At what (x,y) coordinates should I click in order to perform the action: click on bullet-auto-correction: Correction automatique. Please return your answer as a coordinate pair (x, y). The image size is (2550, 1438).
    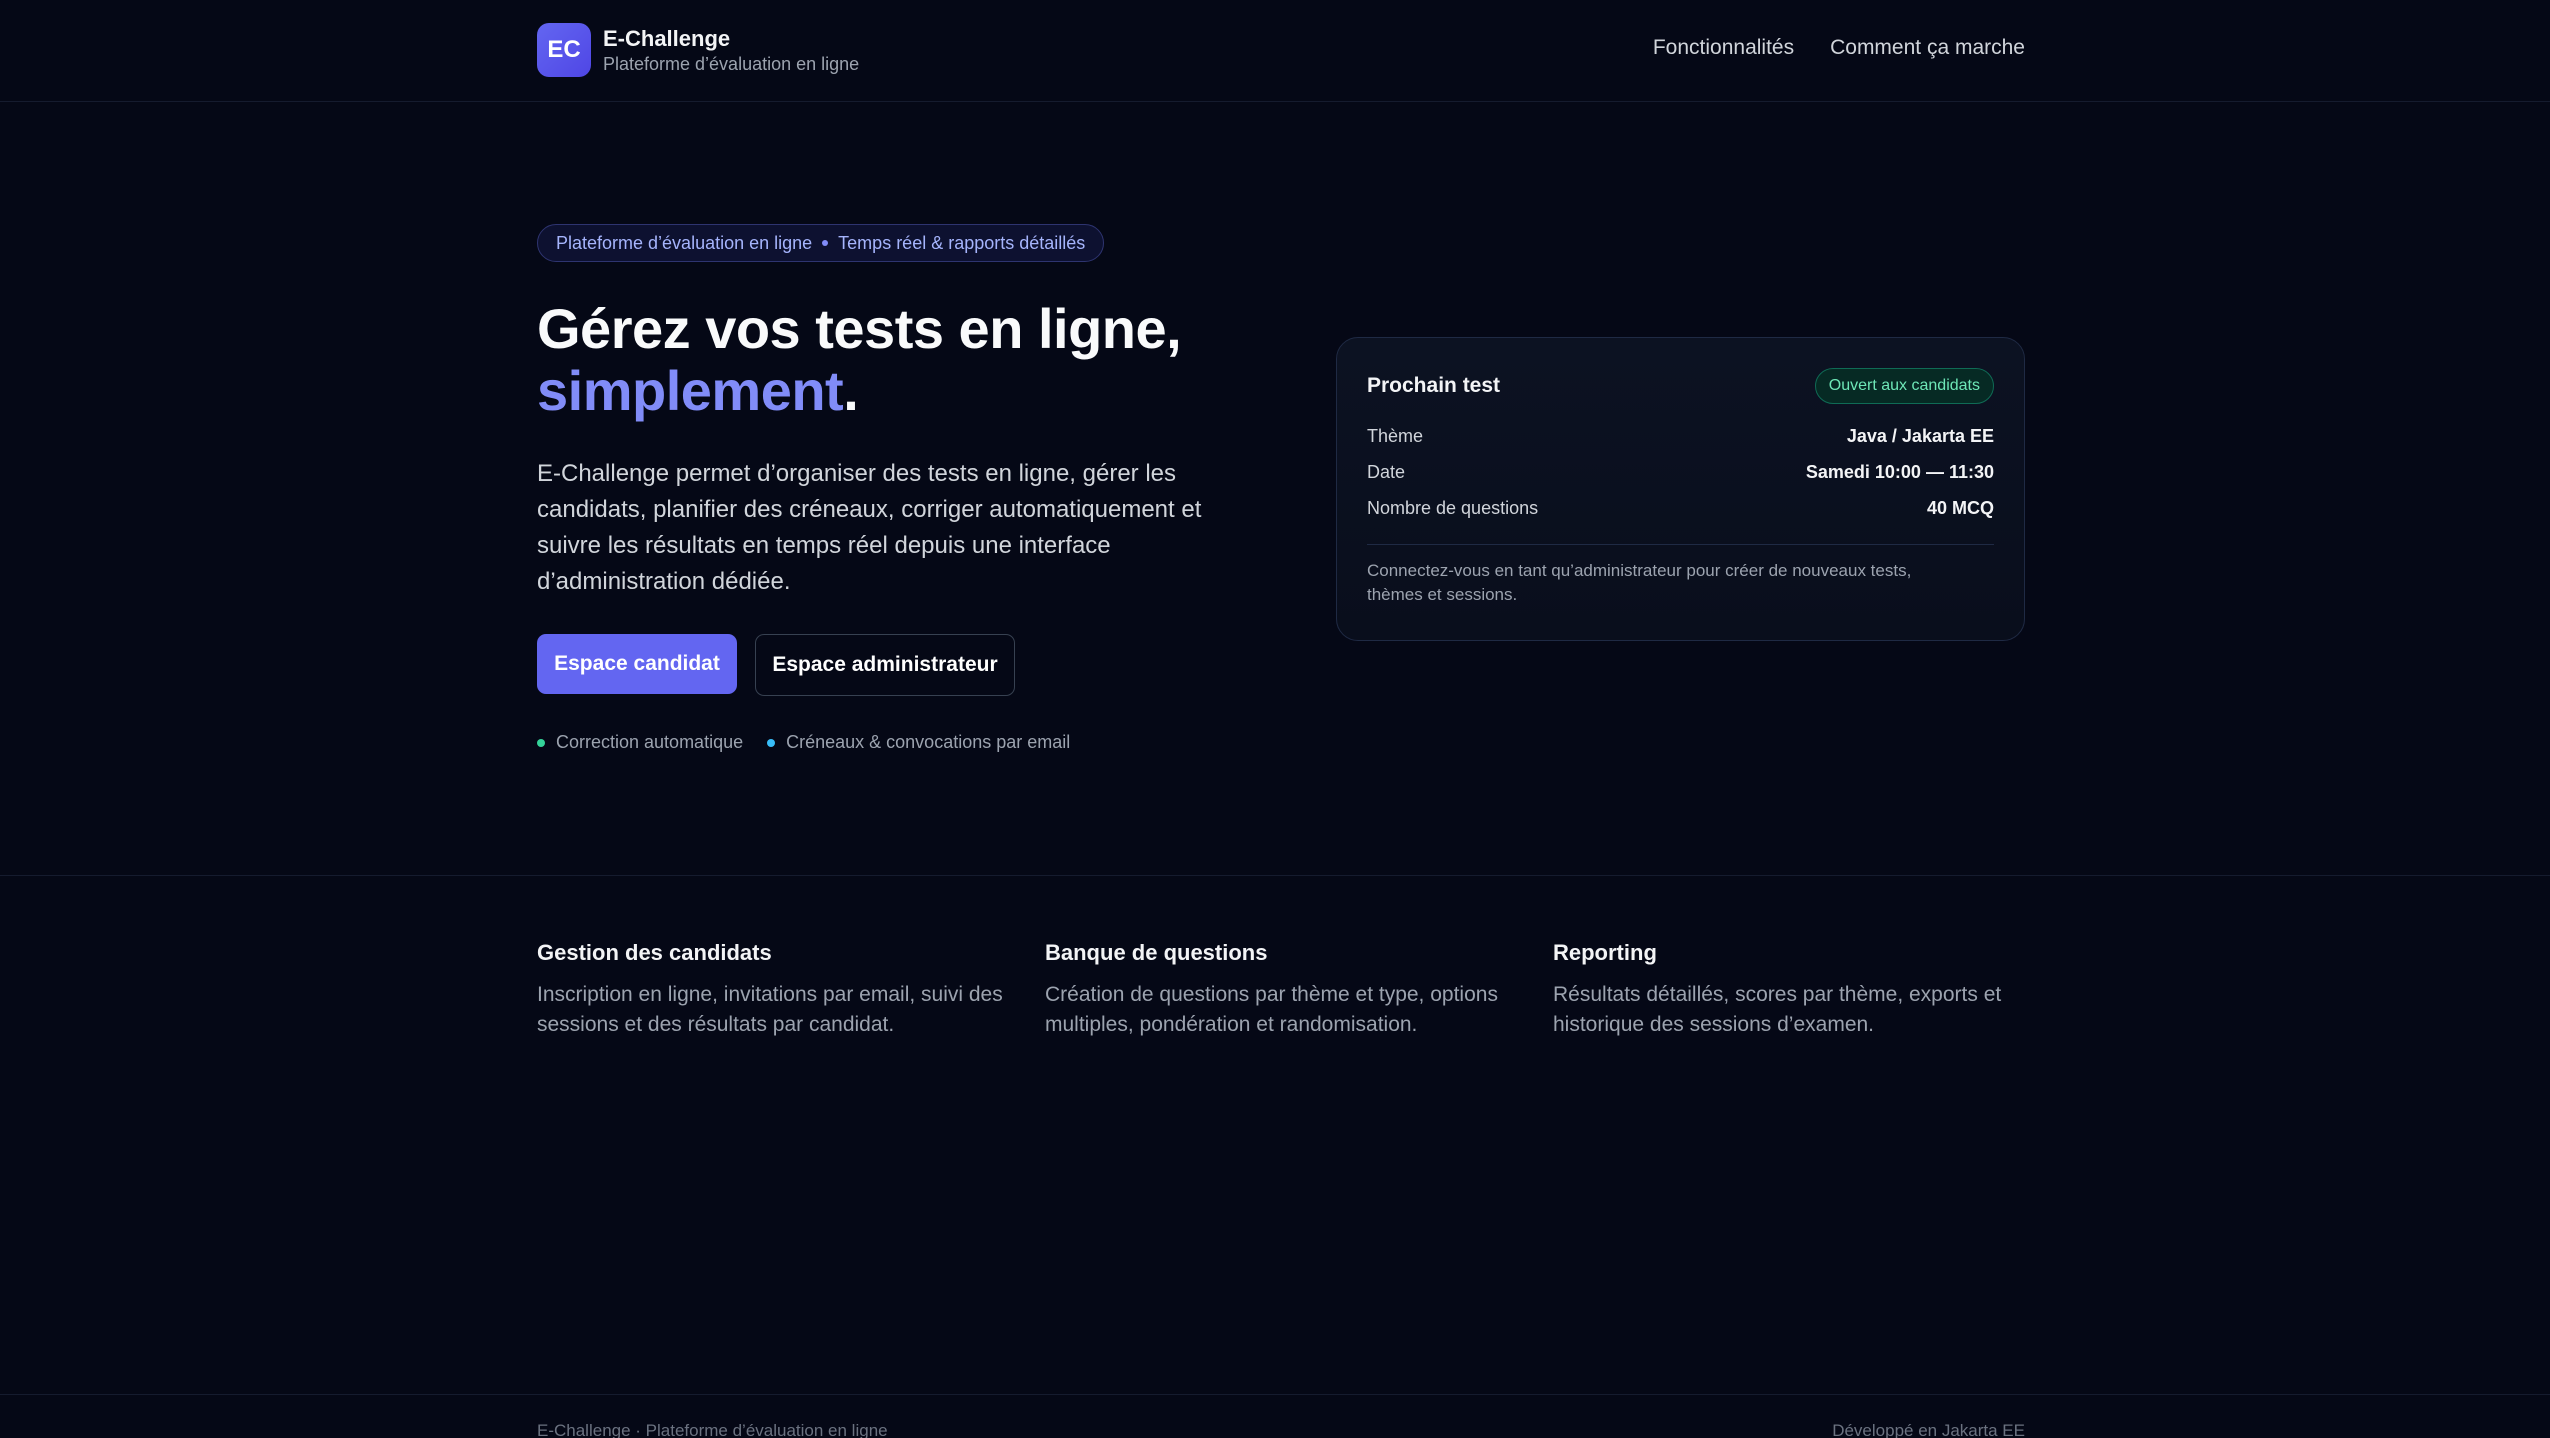
    Looking at the image, I should click on (640, 742).